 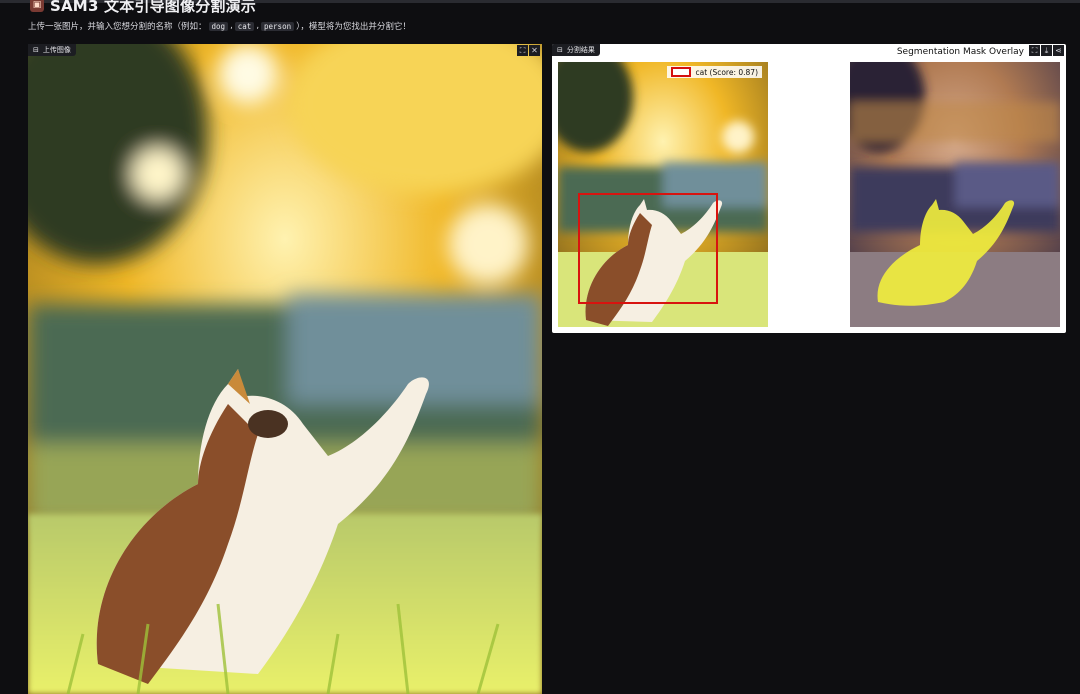 I want to click on download-icon: ⤓, so click(x=1046, y=50).